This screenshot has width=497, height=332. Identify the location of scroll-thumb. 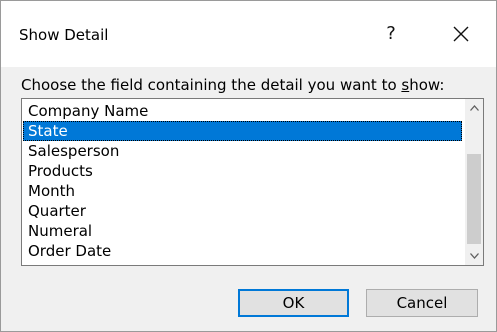
(474, 199).